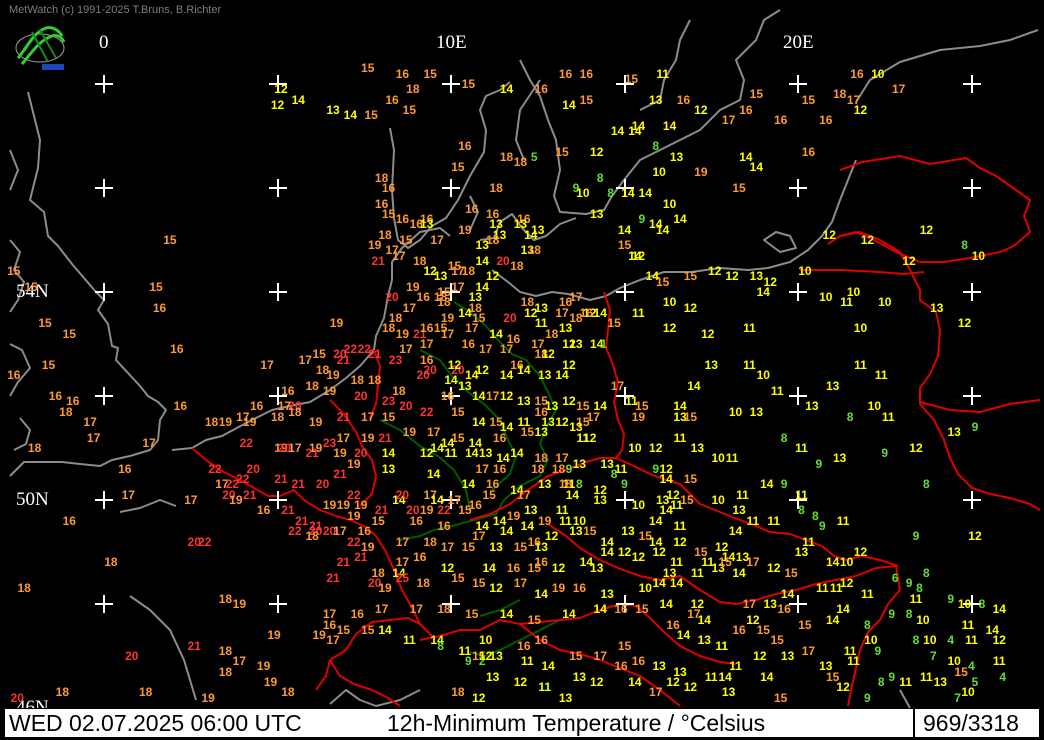 This screenshot has width=1044, height=740. Describe the element at coordinates (14, 170) in the screenshot. I see `coastline-ireland` at that location.